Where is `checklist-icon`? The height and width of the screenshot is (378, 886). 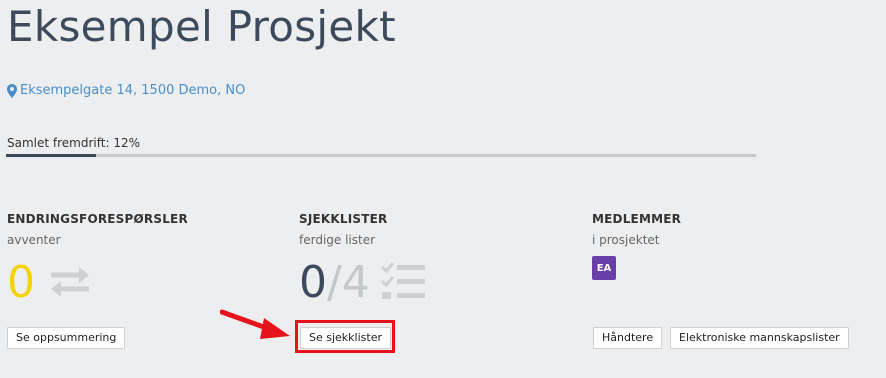 checklist-icon is located at coordinates (403, 283).